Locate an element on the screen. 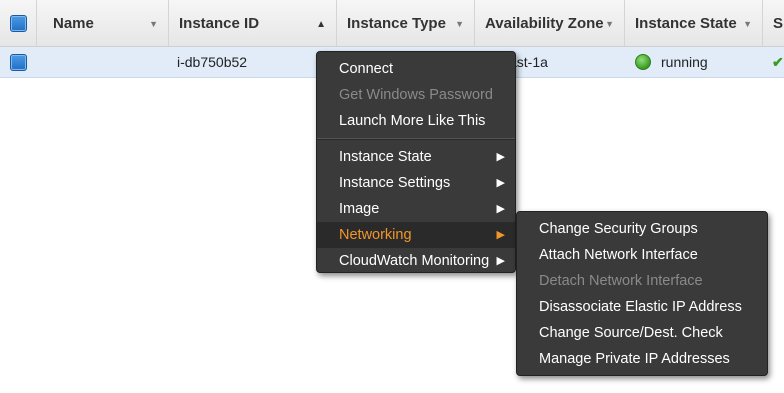 This screenshot has height=393, width=784. menu-item-label: Image is located at coordinates (359, 209).